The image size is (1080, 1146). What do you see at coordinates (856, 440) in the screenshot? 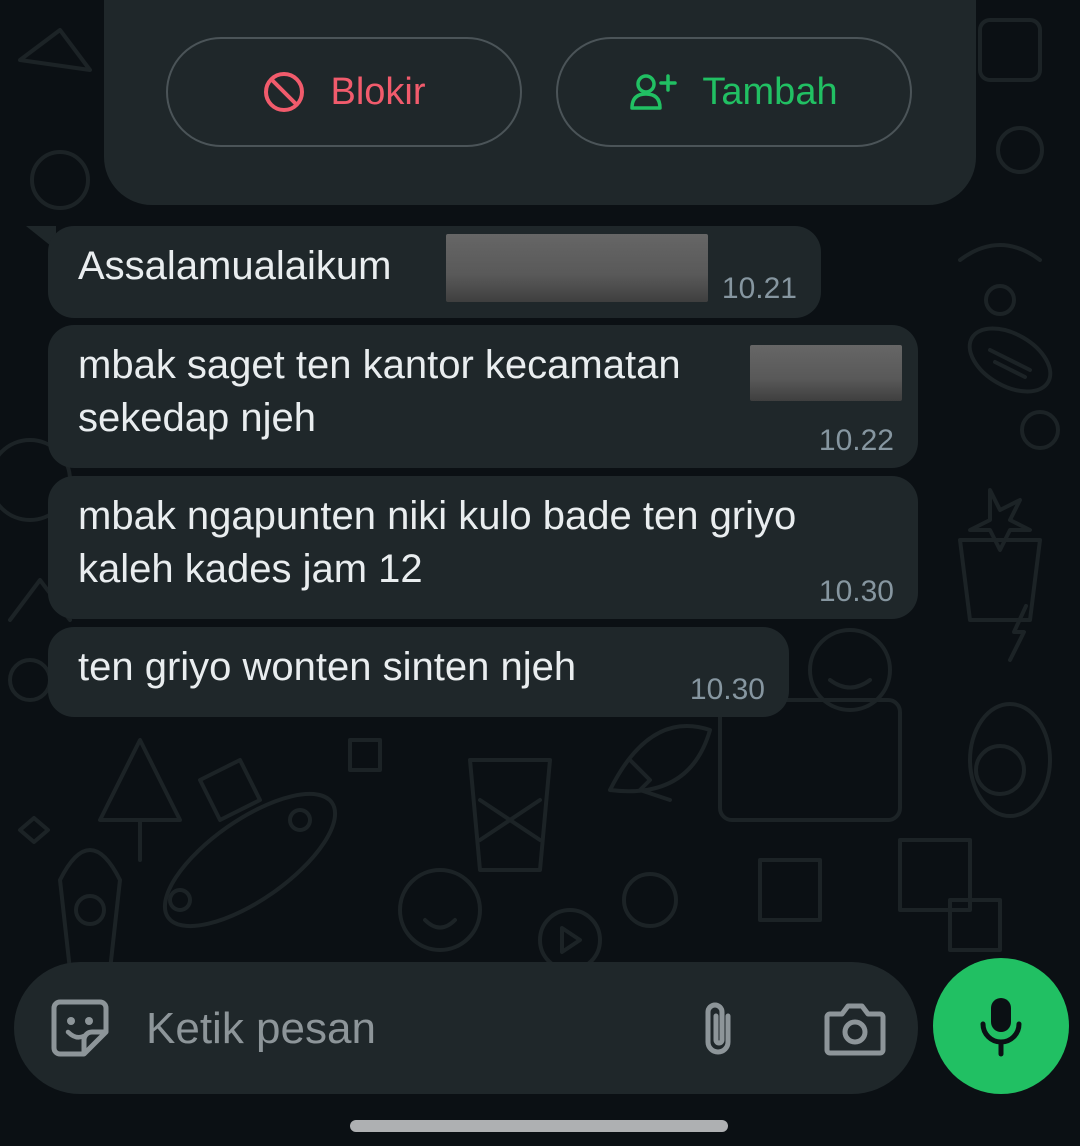
I see `message-time: 10.22` at bounding box center [856, 440].